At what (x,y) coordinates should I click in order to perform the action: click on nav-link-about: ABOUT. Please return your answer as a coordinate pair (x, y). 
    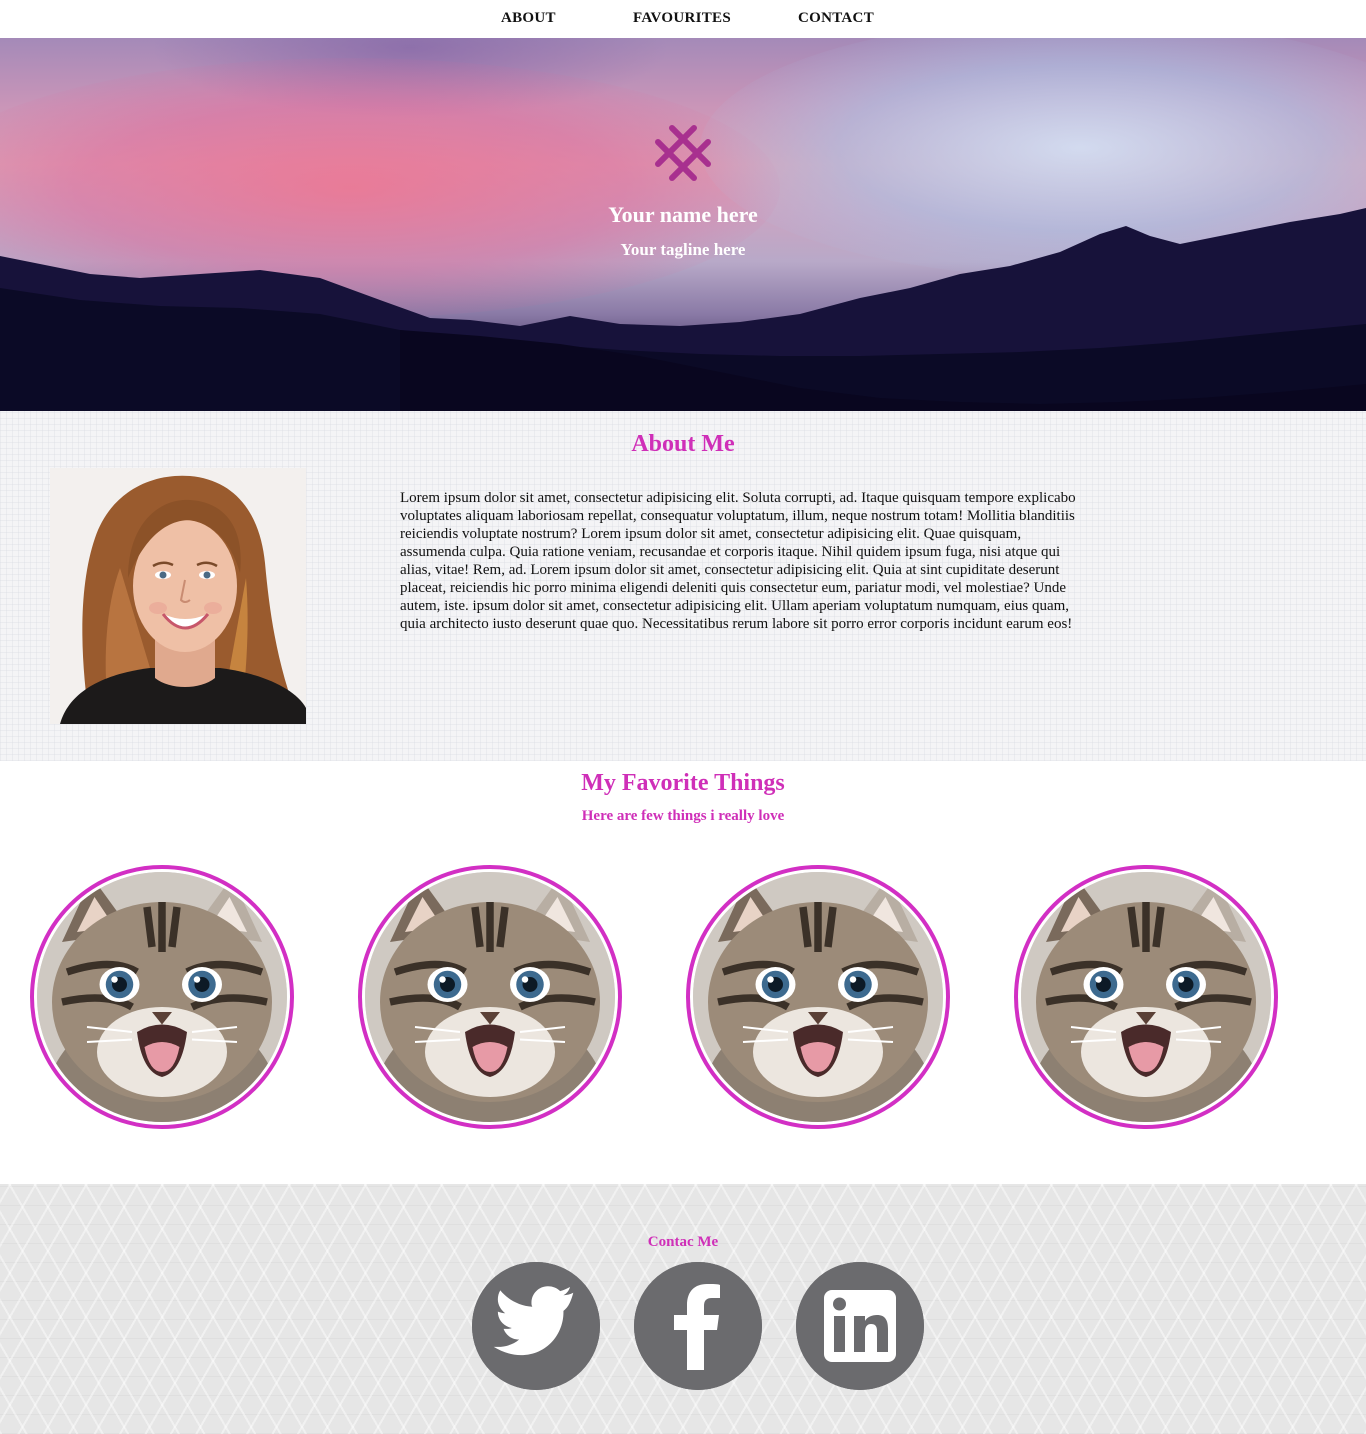
    Looking at the image, I should click on (528, 18).